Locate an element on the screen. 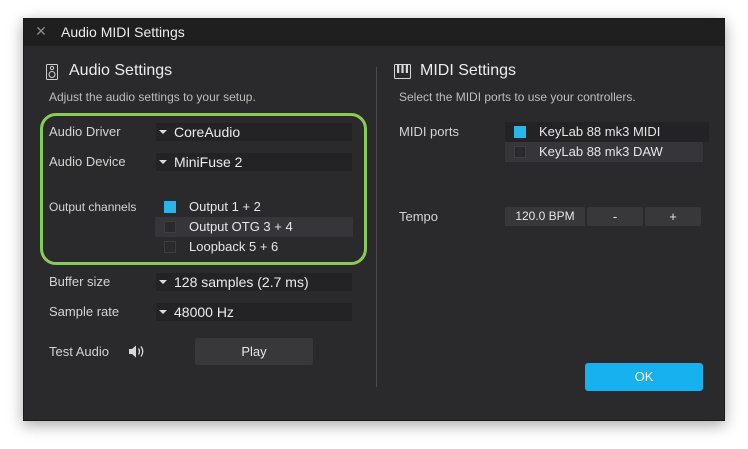 This screenshot has width=748, height=449. audio-device-dropdown: MiniFuse 2 is located at coordinates (254, 162).